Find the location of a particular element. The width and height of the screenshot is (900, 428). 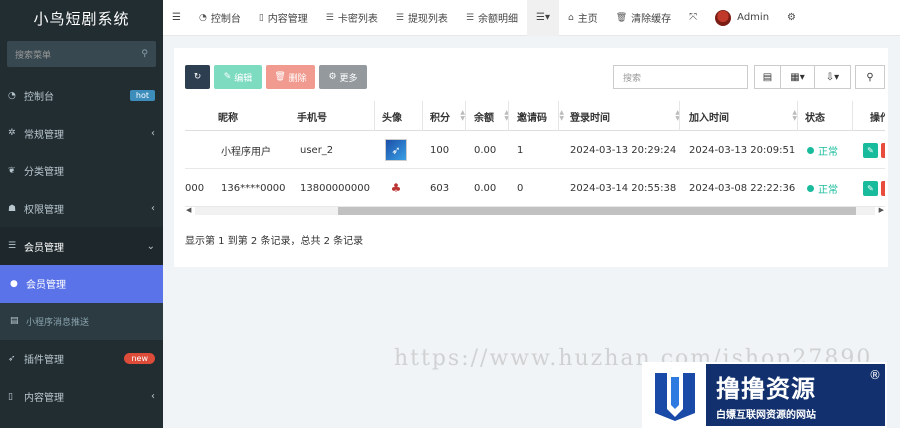

col-invite: 邀请码 ▲ ▼ is located at coordinates (542, 116).